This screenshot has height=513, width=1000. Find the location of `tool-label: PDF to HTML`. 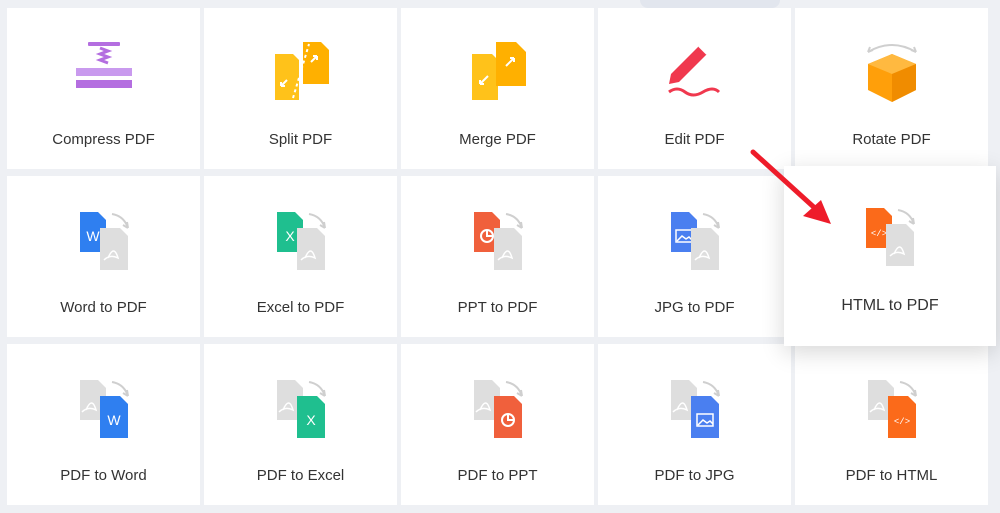

tool-label: PDF to HTML is located at coordinates (891, 475).